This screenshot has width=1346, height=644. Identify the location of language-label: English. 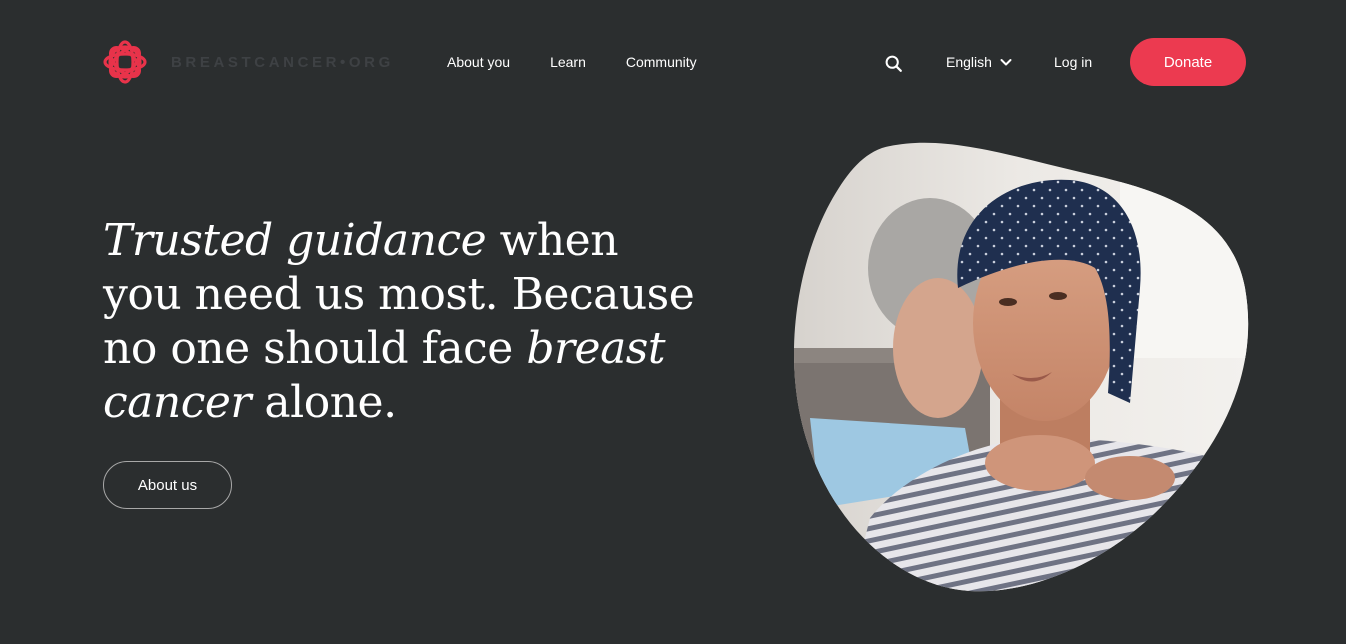
(969, 62).